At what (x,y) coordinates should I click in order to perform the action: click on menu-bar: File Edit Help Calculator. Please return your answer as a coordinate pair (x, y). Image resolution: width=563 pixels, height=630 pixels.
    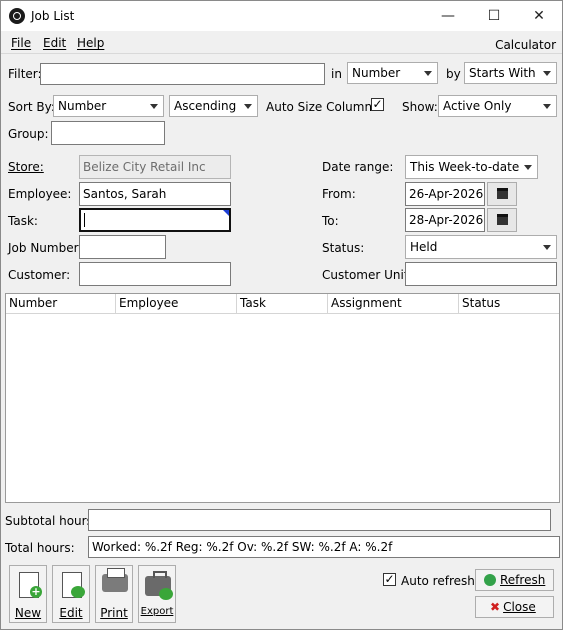
    Looking at the image, I should click on (281, 42).